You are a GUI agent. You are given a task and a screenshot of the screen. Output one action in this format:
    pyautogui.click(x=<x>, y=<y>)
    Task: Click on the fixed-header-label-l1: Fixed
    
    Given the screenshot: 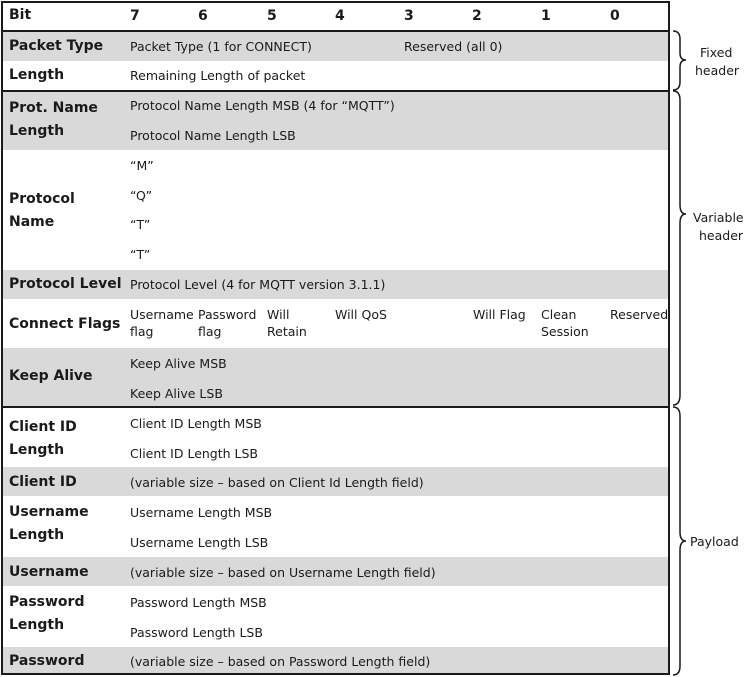 What is the action you would take?
    pyautogui.click(x=716, y=52)
    